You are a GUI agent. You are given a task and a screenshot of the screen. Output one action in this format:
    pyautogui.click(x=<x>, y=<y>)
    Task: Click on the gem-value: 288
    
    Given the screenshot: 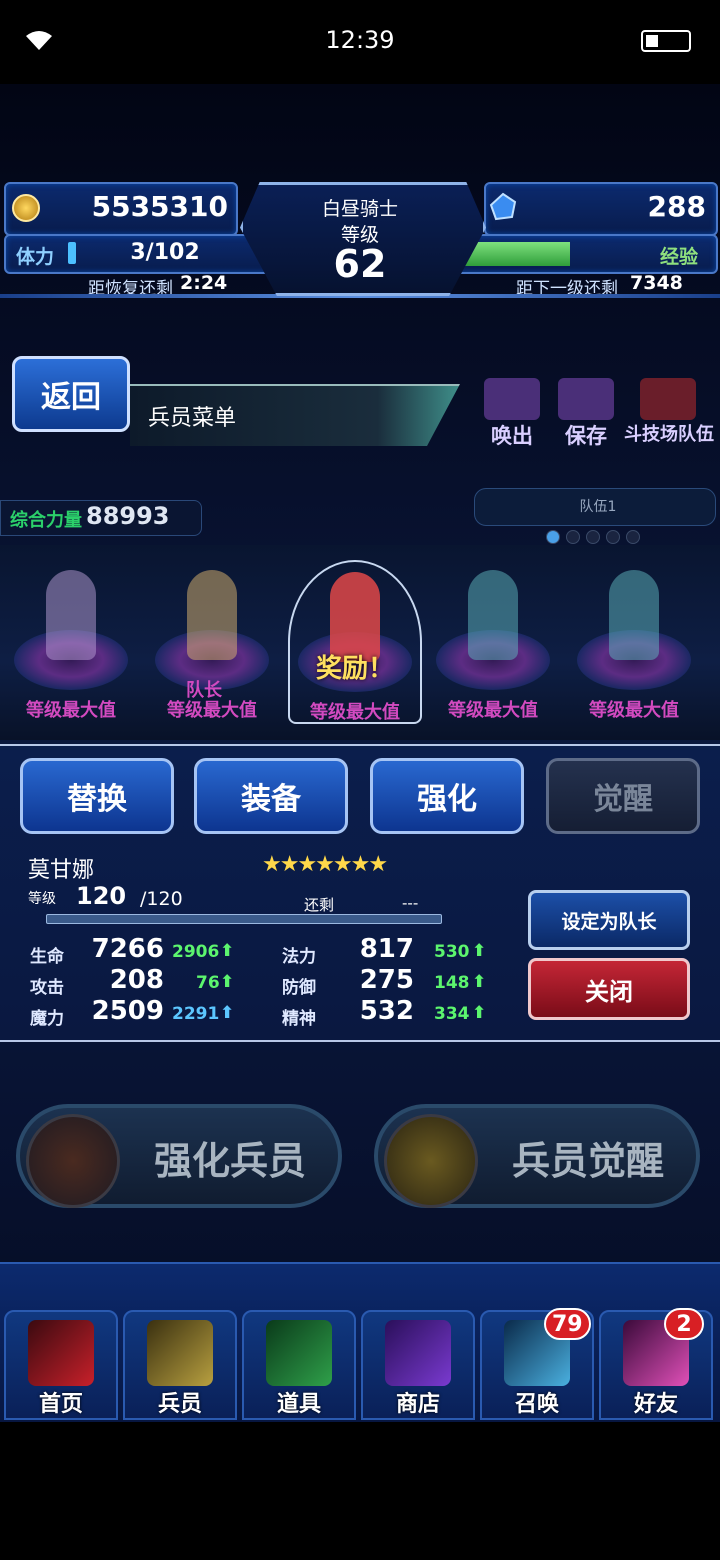 What is the action you would take?
    pyautogui.click(x=676, y=206)
    